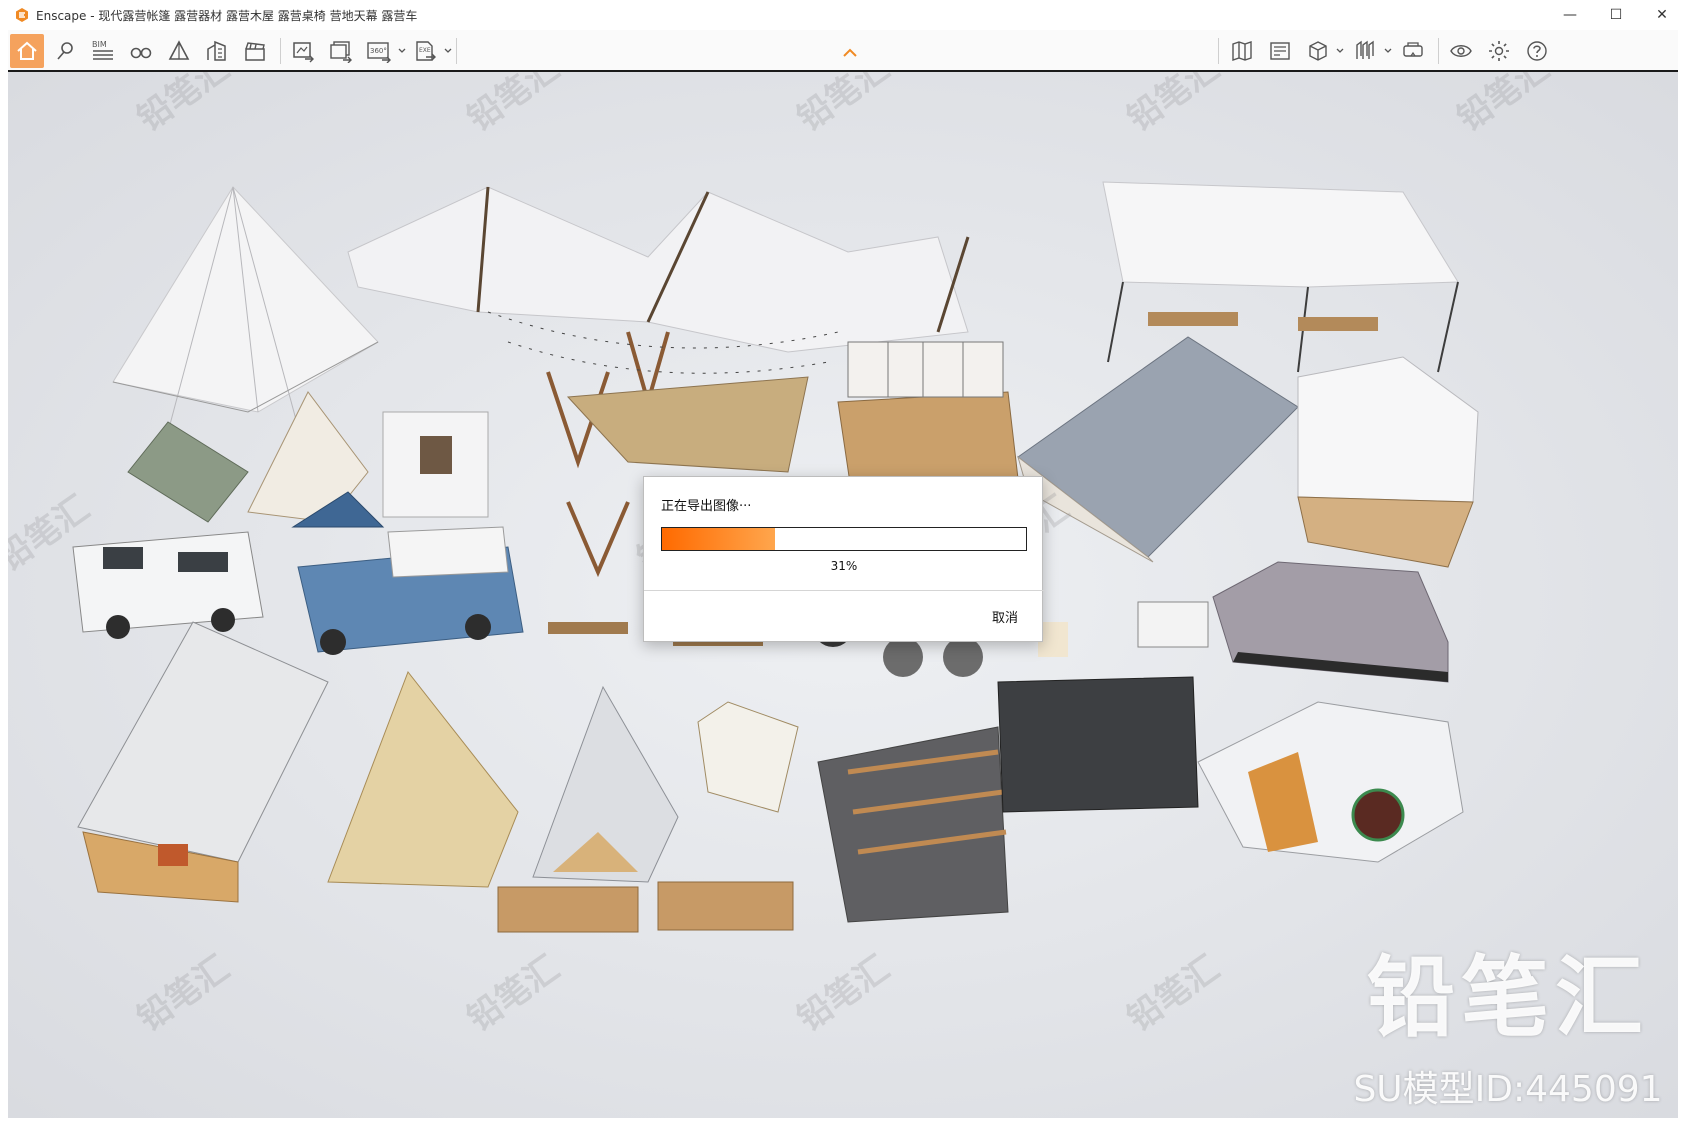 The image size is (1685, 1126). I want to click on svg-text: EXE, so click(425, 50).